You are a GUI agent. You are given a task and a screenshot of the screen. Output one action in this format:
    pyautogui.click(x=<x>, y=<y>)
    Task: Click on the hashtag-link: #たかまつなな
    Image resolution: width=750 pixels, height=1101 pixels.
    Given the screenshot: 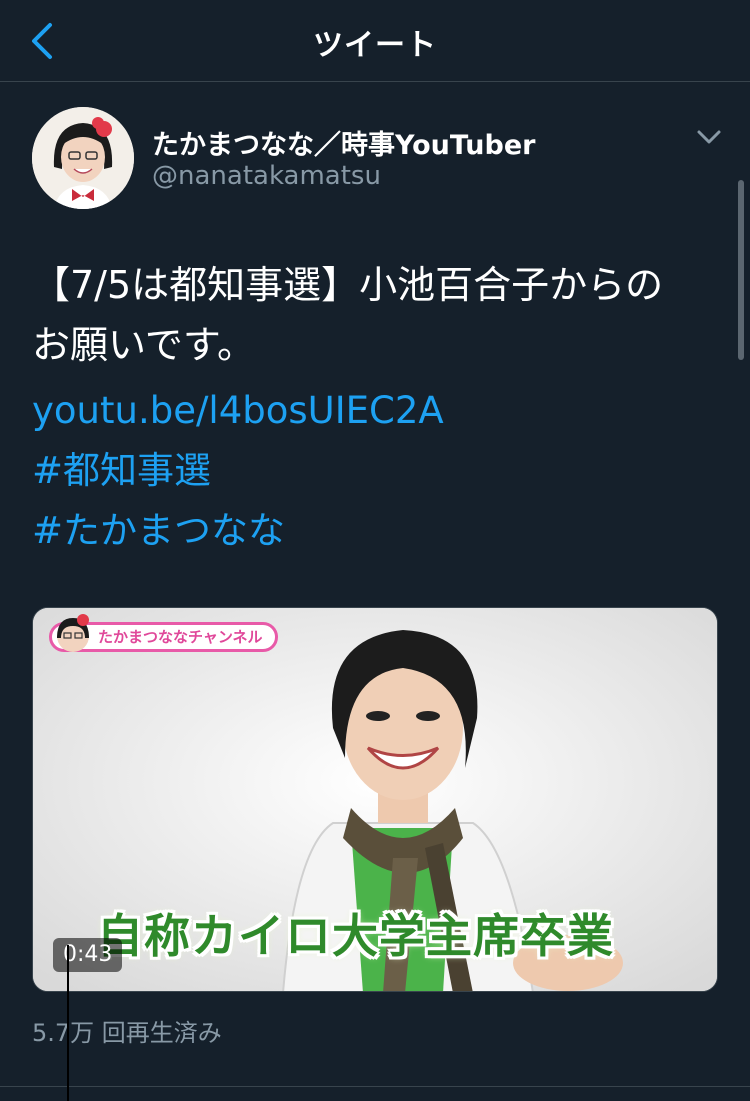 What is the action you would take?
    pyautogui.click(x=158, y=531)
    